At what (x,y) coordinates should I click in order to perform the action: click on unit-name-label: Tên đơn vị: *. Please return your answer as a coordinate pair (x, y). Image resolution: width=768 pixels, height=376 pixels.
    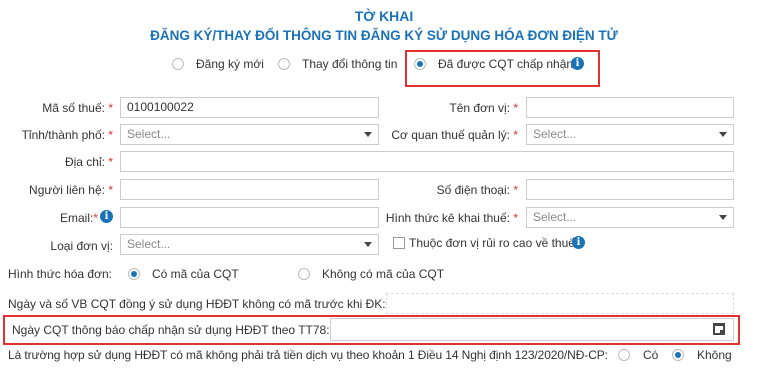
    Looking at the image, I should click on (483, 108).